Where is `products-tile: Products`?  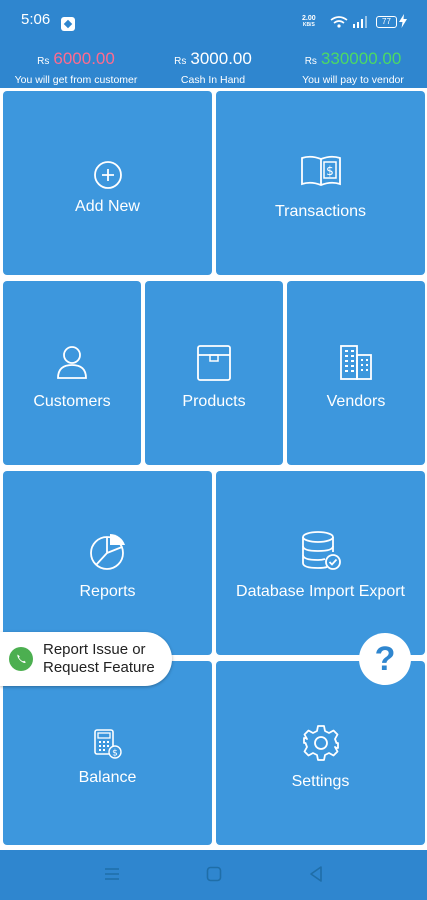 products-tile: Products is located at coordinates (214, 373).